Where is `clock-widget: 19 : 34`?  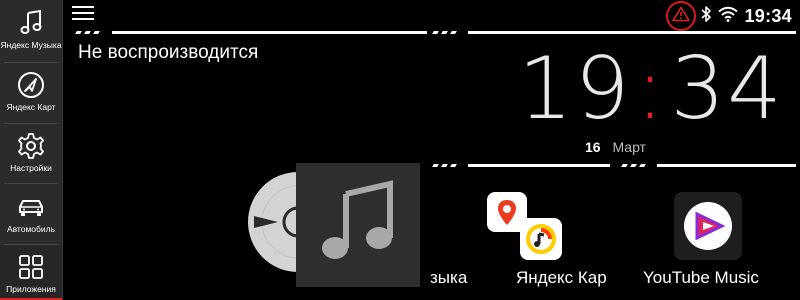
clock-widget: 19 : 34 is located at coordinates (651, 89).